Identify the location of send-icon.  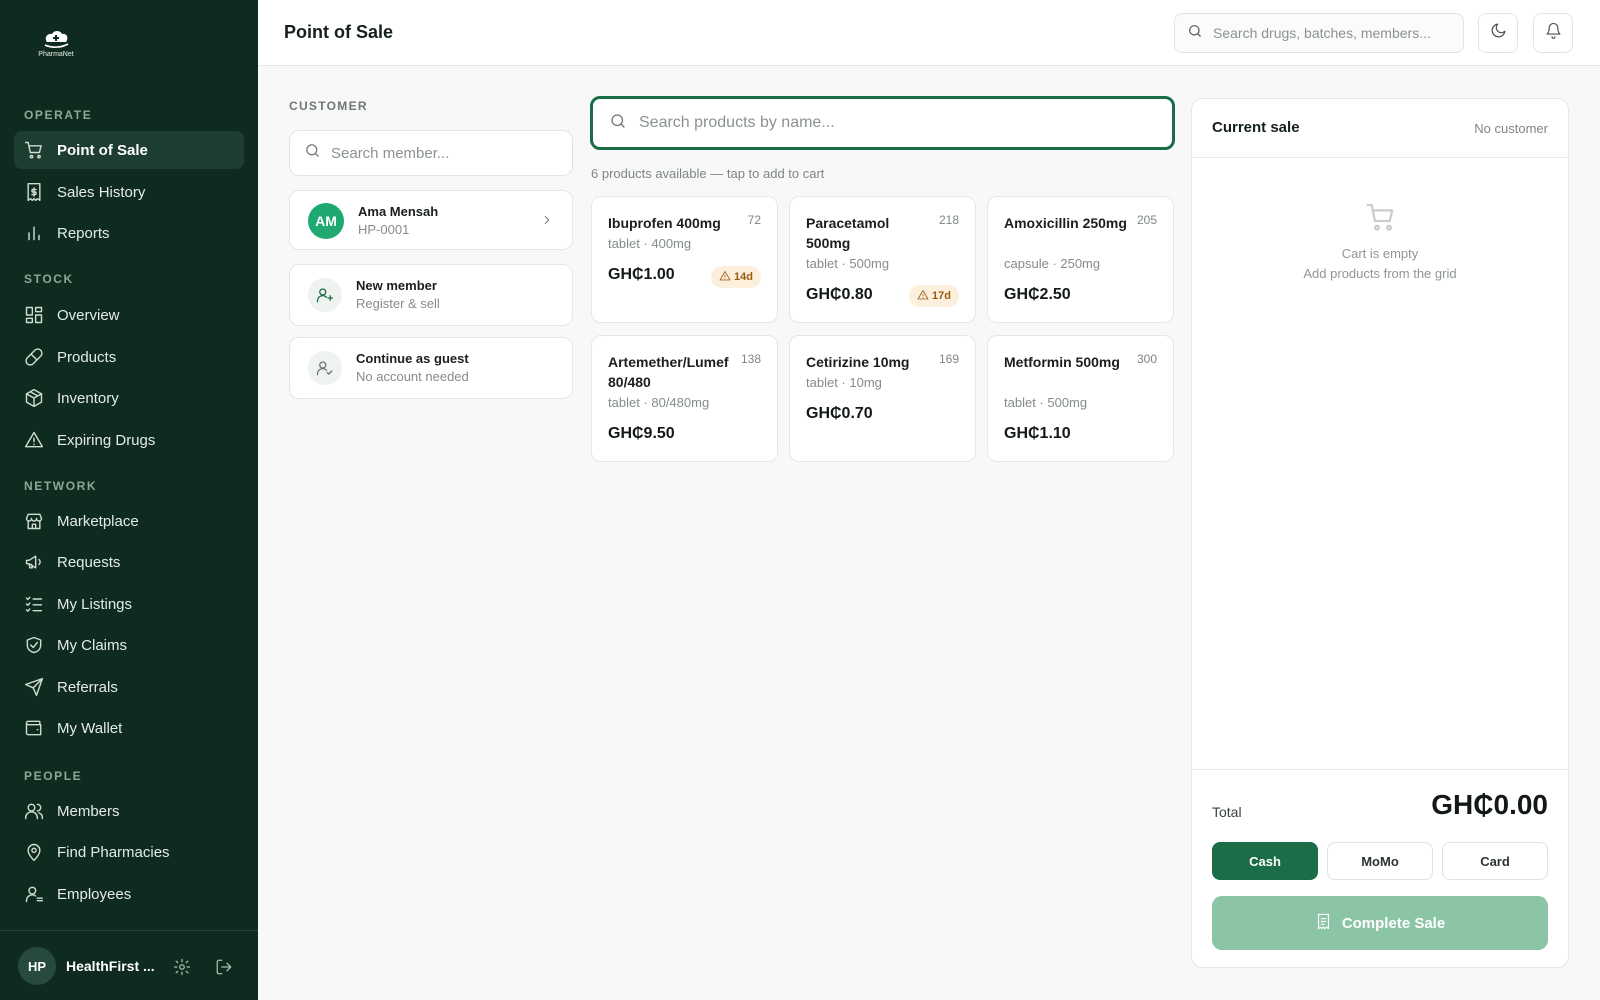
(34, 687).